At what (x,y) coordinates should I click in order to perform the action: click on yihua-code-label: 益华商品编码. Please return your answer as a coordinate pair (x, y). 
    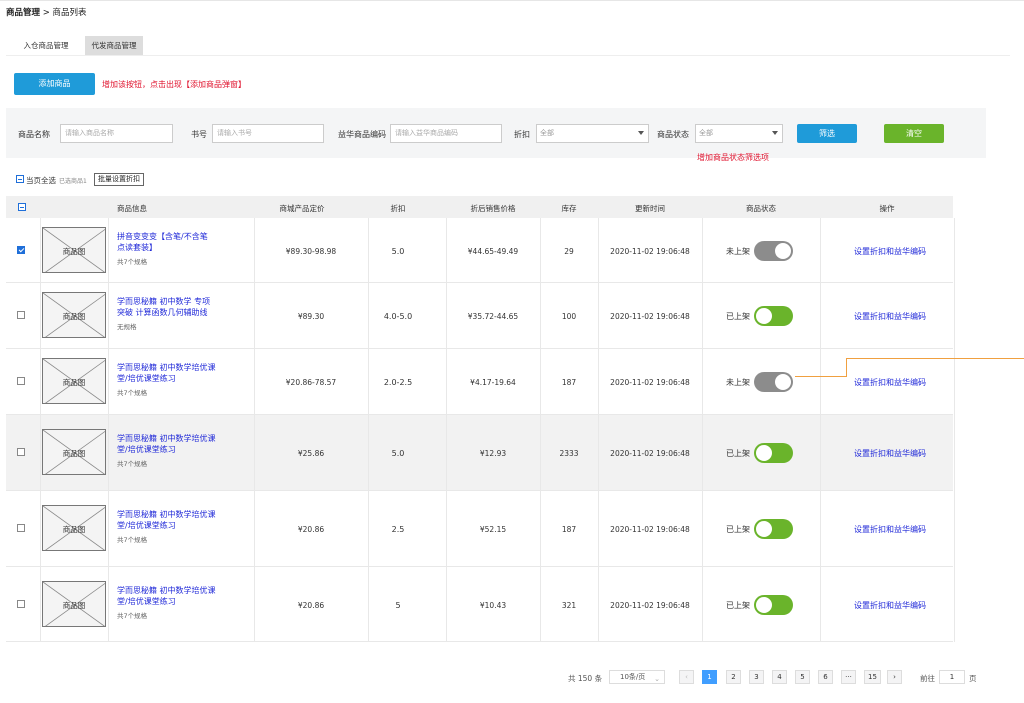
    Looking at the image, I should click on (362, 134).